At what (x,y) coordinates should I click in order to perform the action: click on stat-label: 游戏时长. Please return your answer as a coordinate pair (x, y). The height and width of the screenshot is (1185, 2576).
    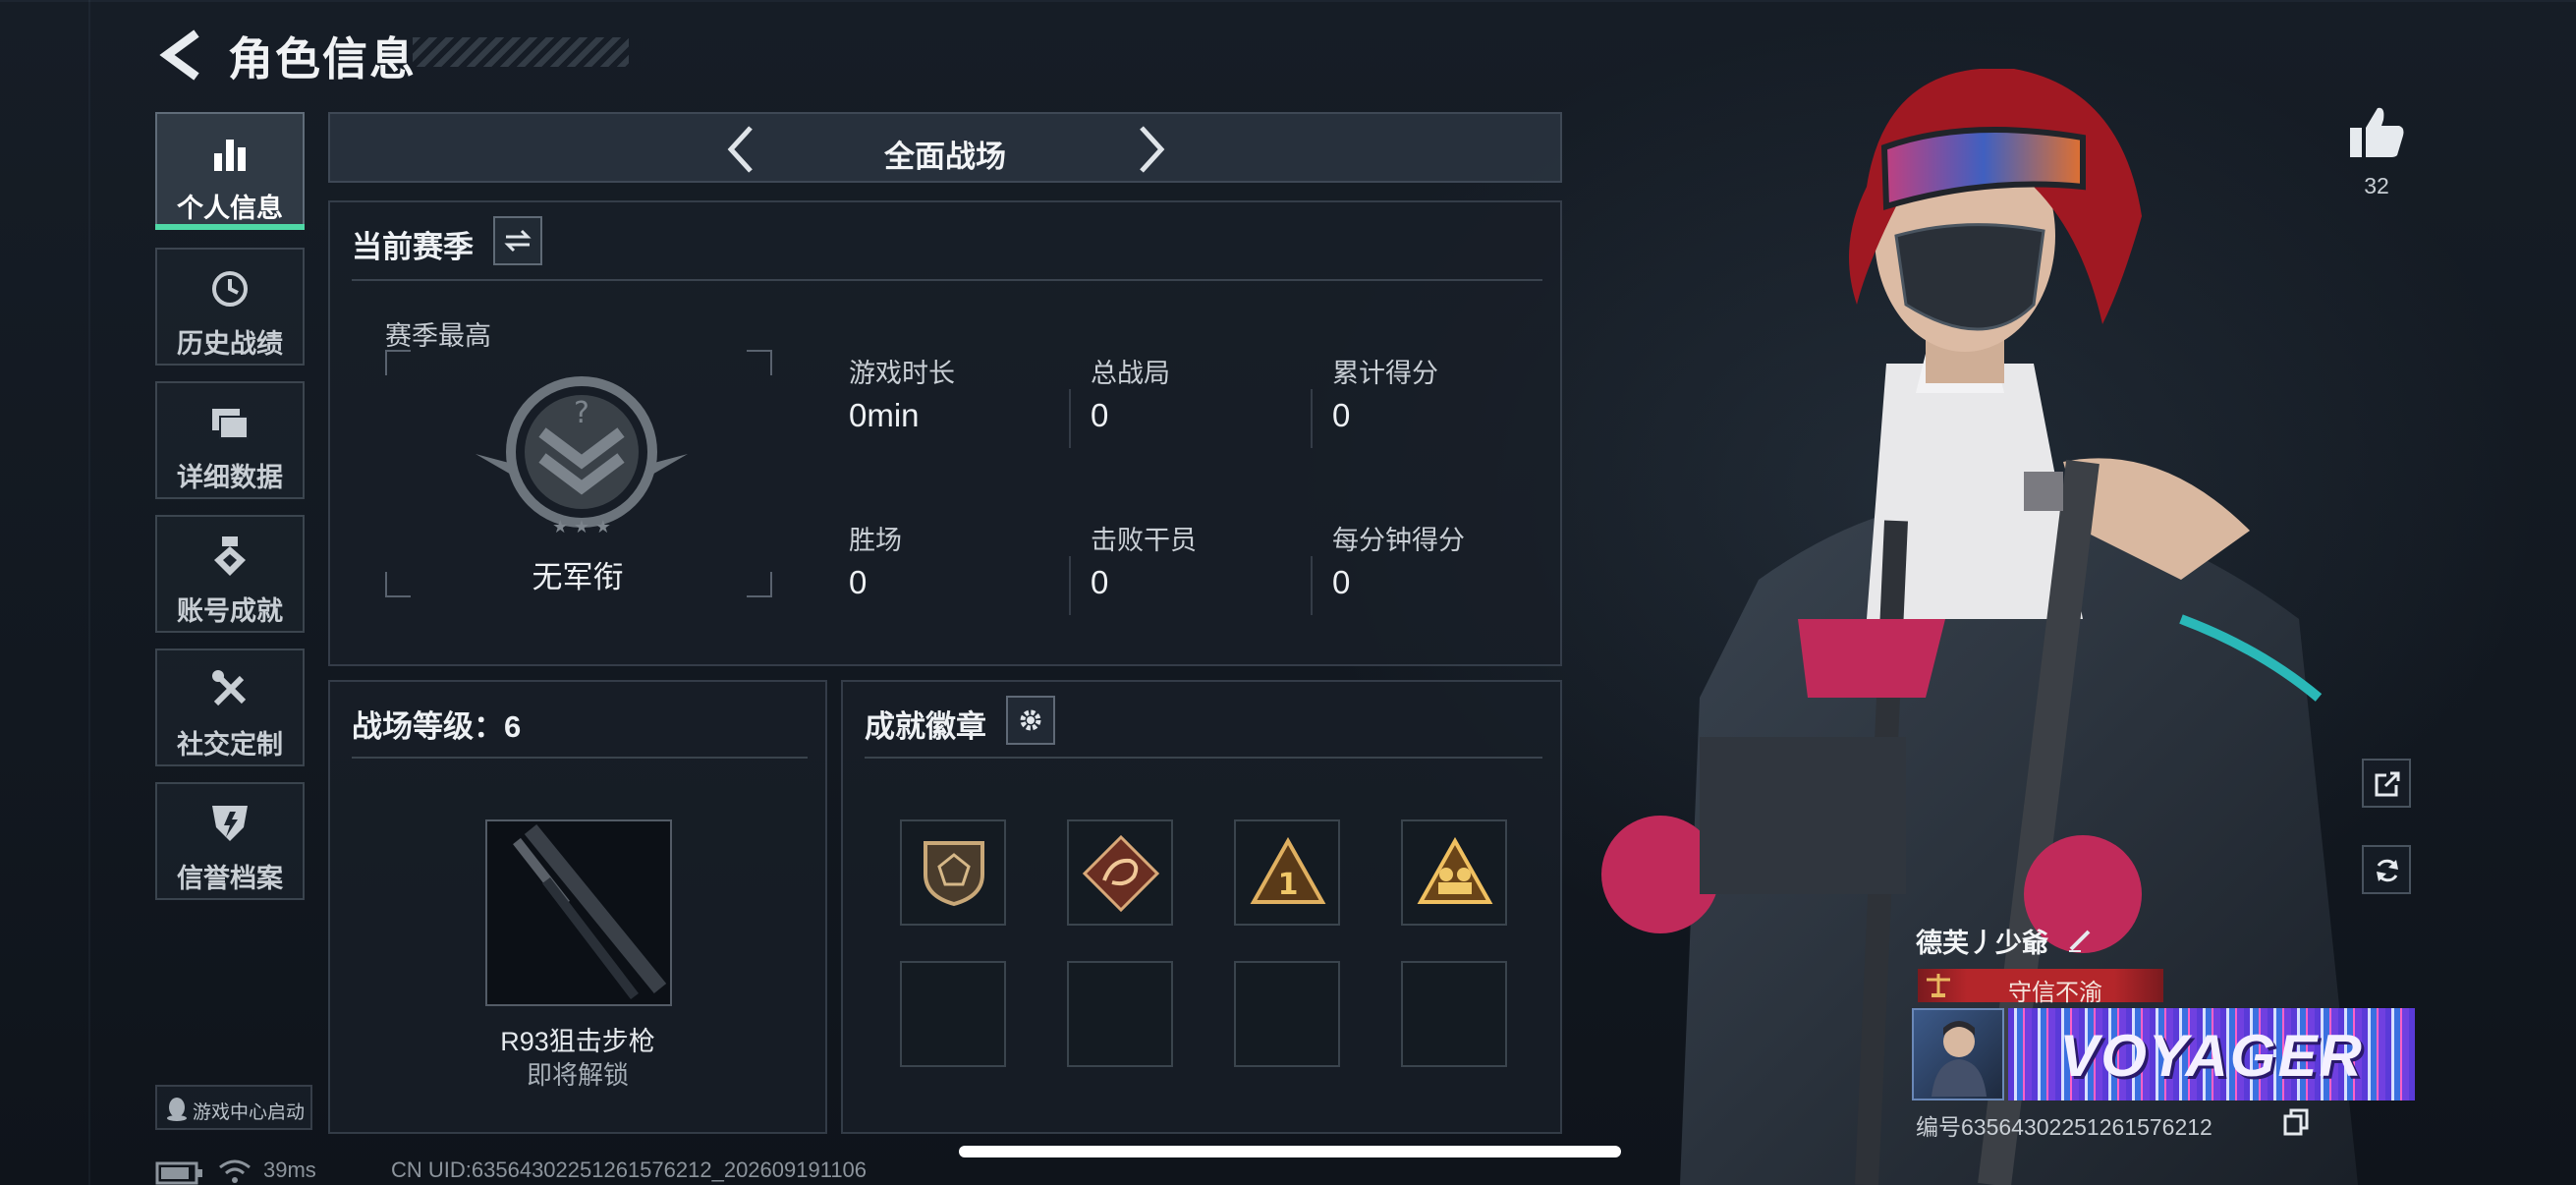
    Looking at the image, I should click on (902, 374).